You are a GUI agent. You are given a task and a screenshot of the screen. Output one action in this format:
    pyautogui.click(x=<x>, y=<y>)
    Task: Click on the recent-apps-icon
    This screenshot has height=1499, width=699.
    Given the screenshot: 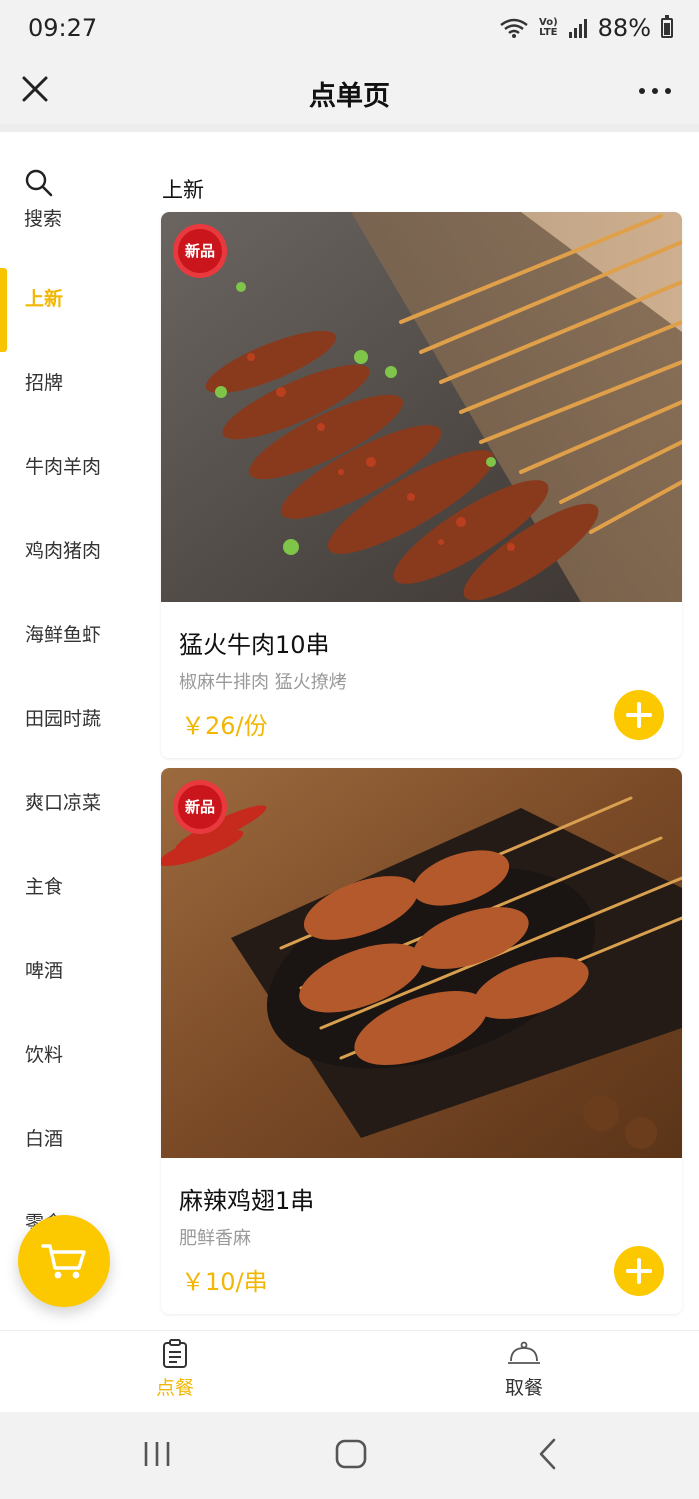 What is the action you would take?
    pyautogui.click(x=157, y=1454)
    